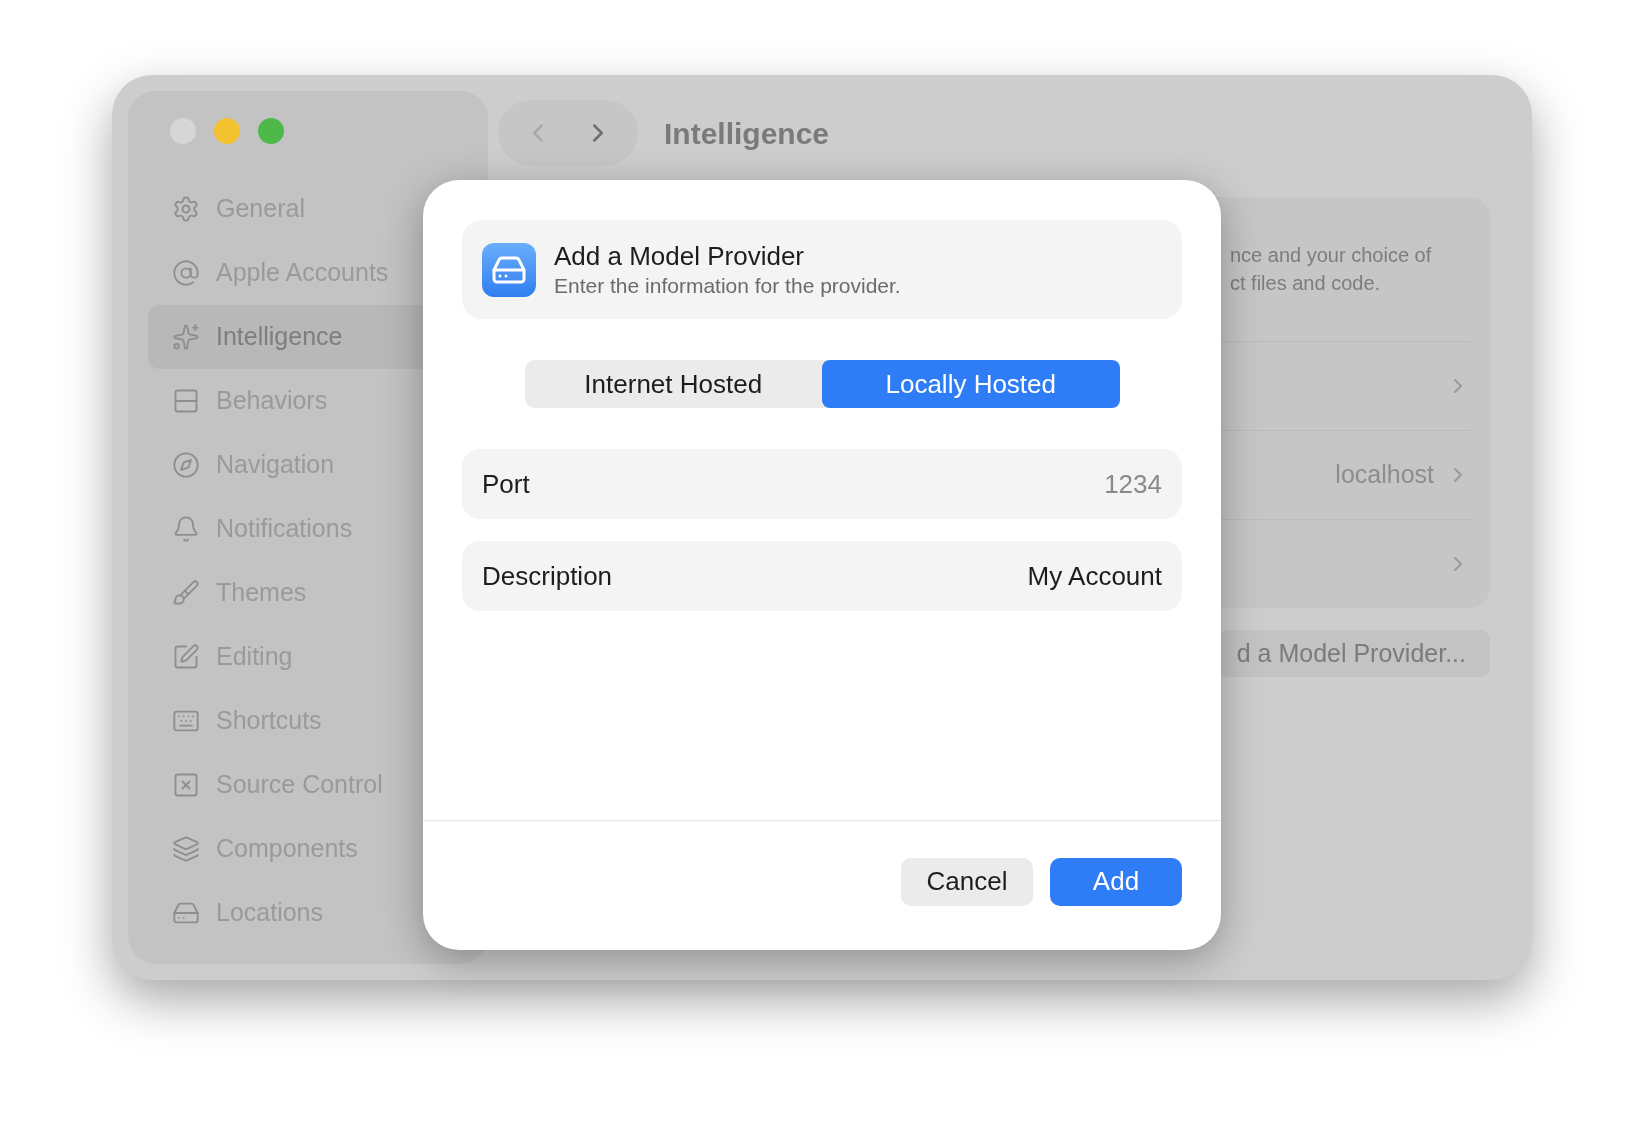 The image size is (1644, 1128). I want to click on dialog-title: Add a Model Provider, so click(680, 255).